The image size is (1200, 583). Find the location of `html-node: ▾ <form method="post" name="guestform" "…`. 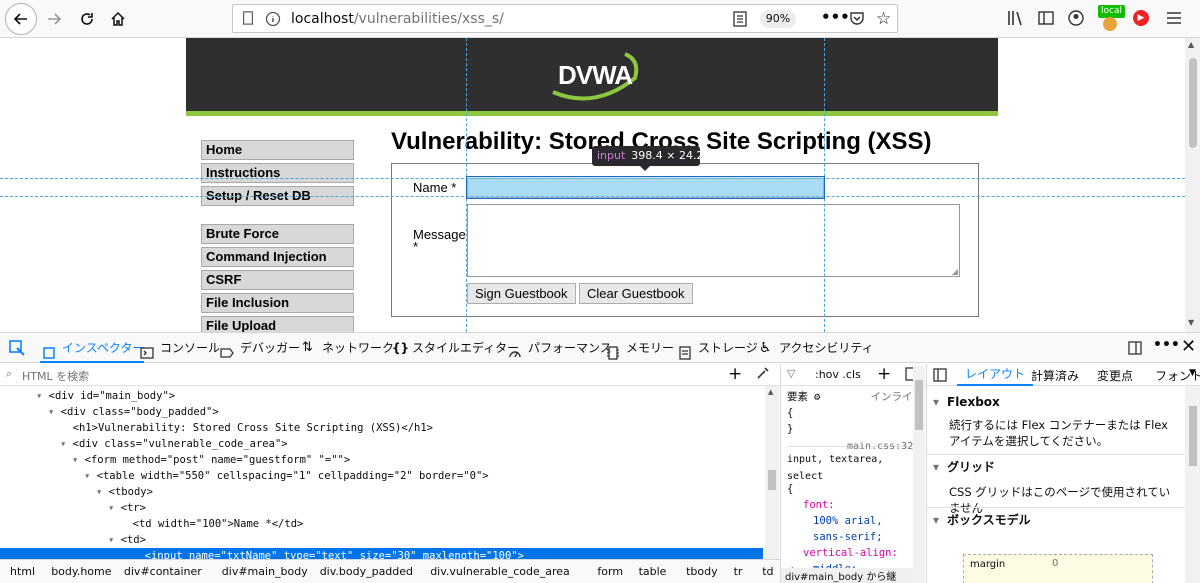

html-node: ▾ <form method="post" name="guestform" "… is located at coordinates (381, 460).